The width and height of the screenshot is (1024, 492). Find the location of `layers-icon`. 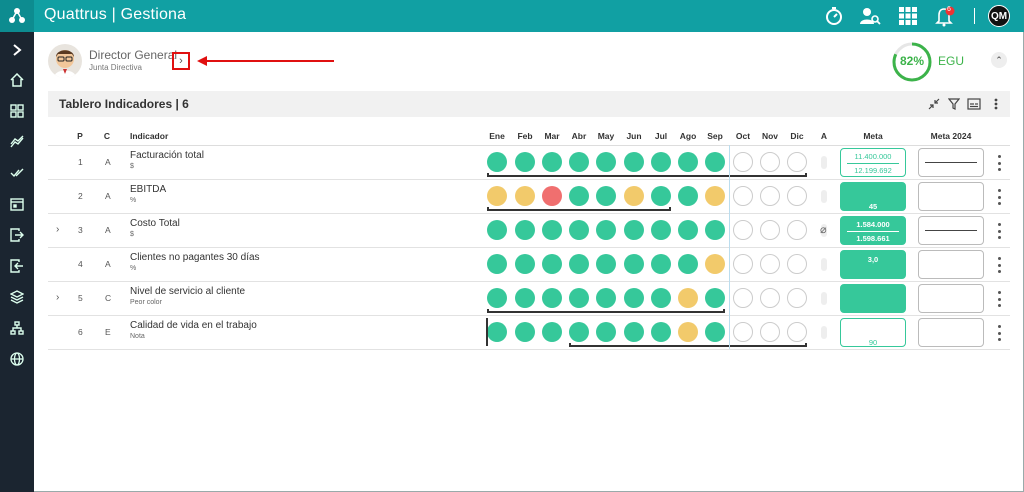

layers-icon is located at coordinates (17, 297).